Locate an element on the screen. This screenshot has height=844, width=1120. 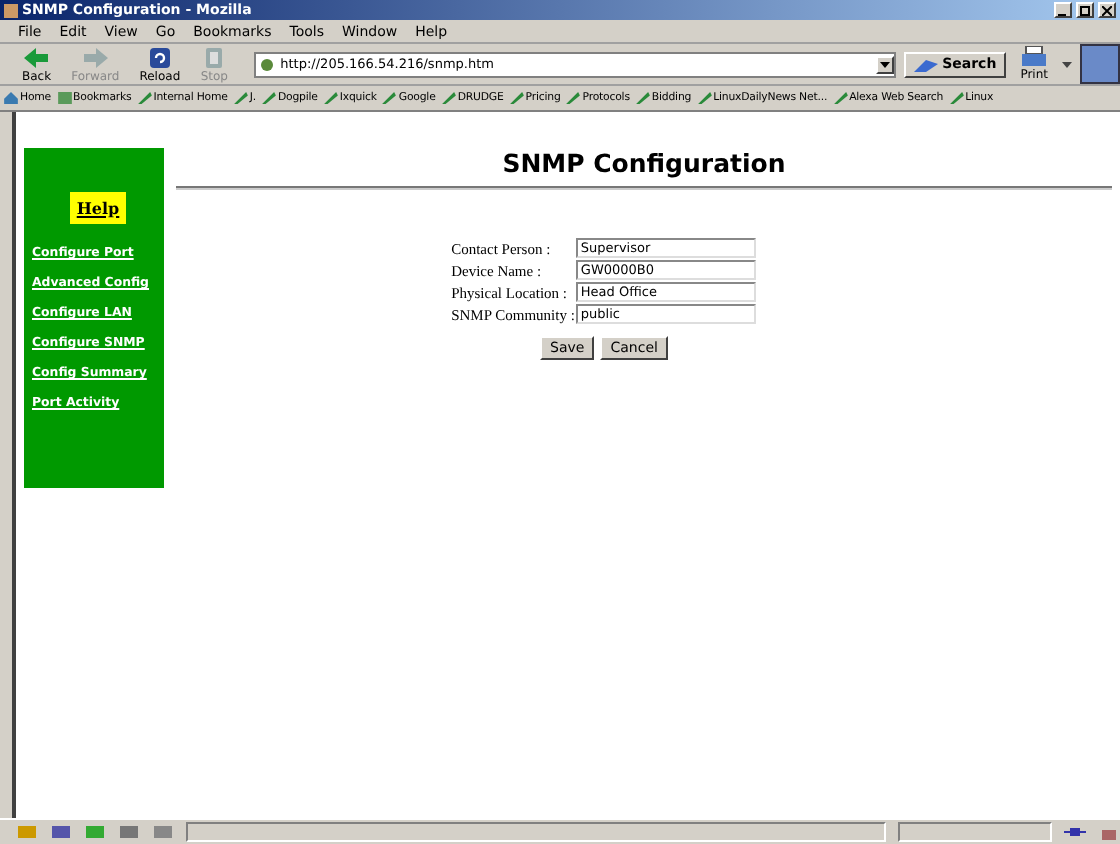
back-arrow-icon is located at coordinates (36, 57).